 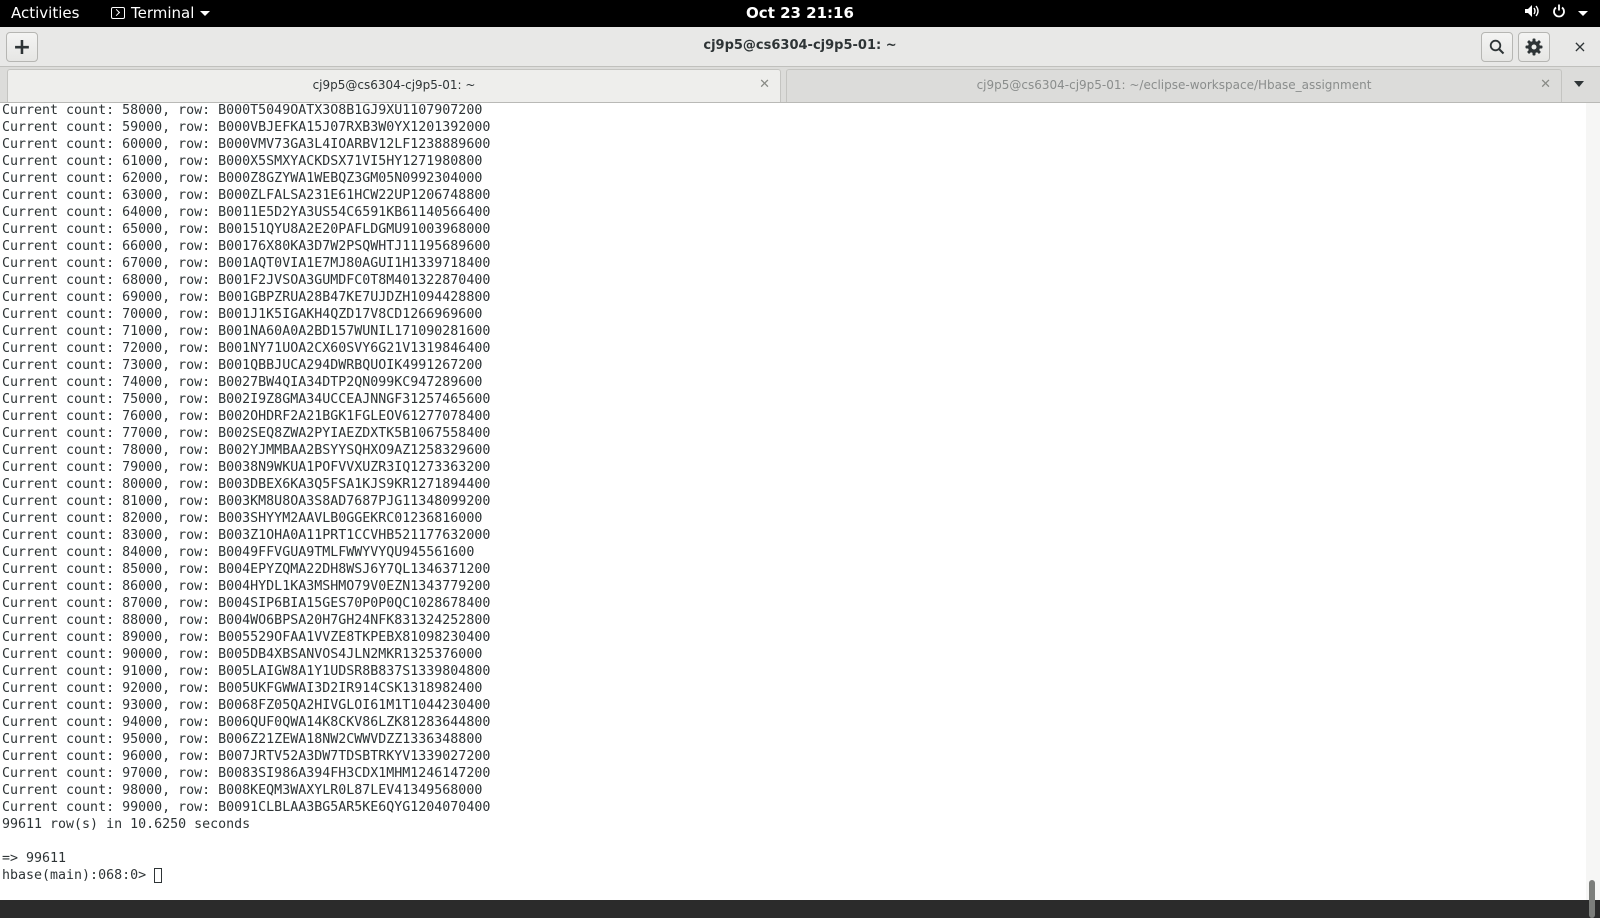 I want to click on power-icon, so click(x=1559, y=13).